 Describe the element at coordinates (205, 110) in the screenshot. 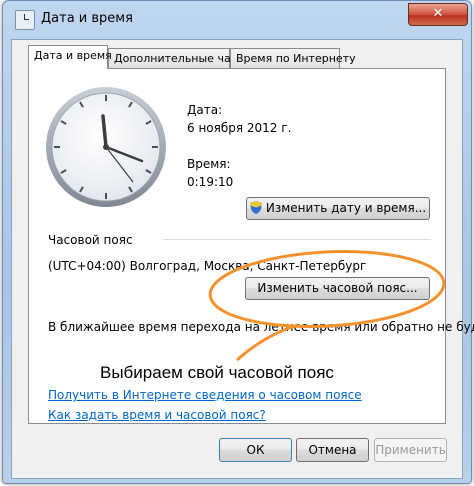

I see `date-label: Дата:` at that location.